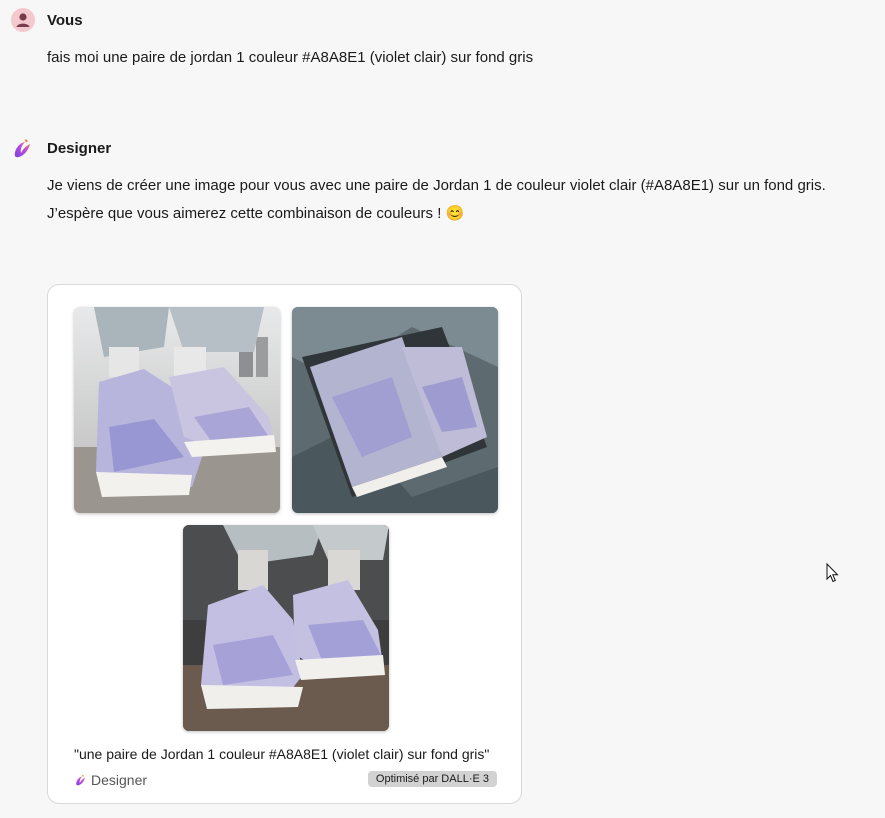  Describe the element at coordinates (432, 779) in the screenshot. I see `dalle-badge: Optimisé par DALL·E 3` at that location.